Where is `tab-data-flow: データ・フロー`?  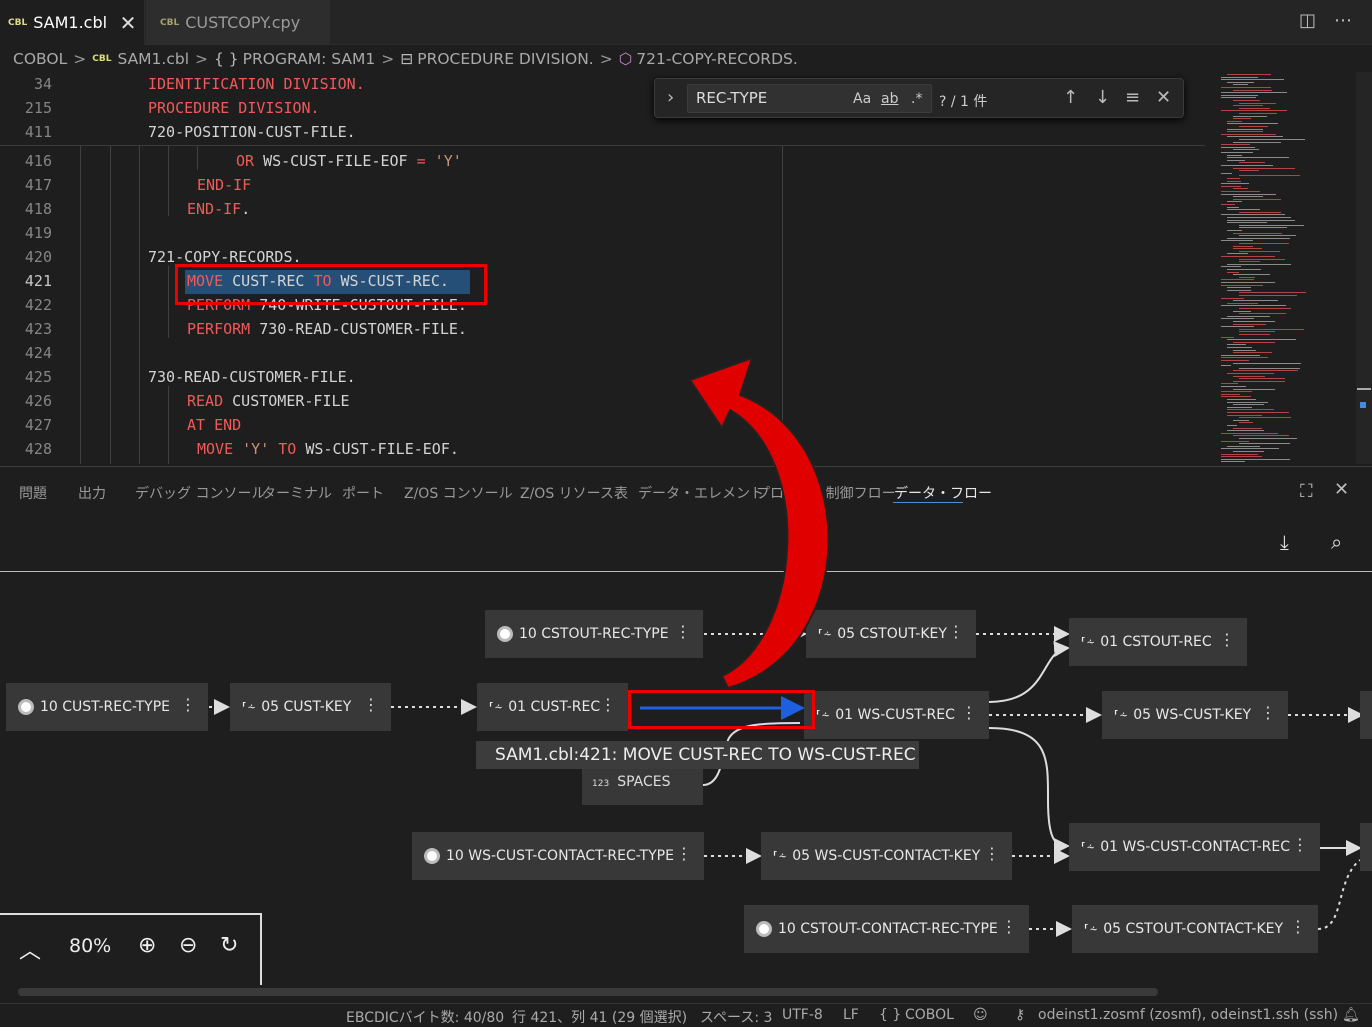 tab-data-flow: データ・フロー is located at coordinates (943, 493).